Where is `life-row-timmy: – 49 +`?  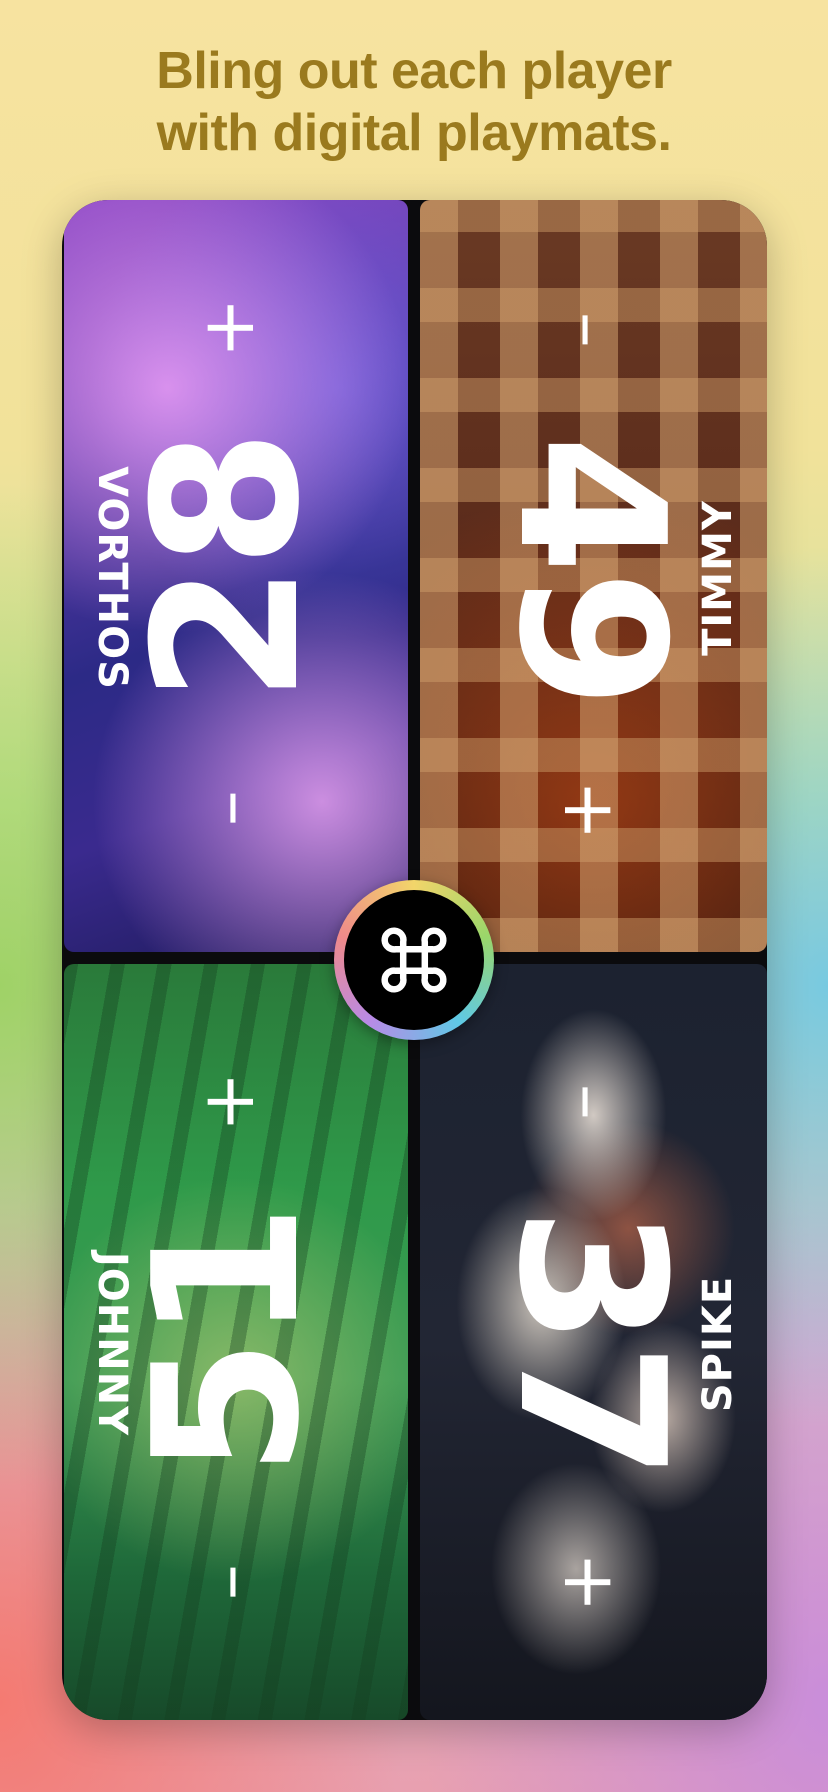 life-row-timmy: – 49 + is located at coordinates (590, 570).